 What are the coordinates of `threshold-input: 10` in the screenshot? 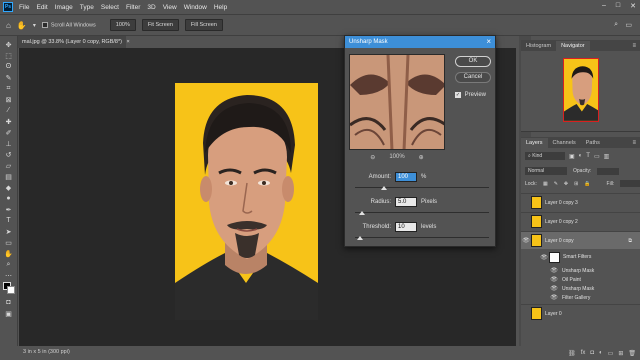 It's located at (406, 227).